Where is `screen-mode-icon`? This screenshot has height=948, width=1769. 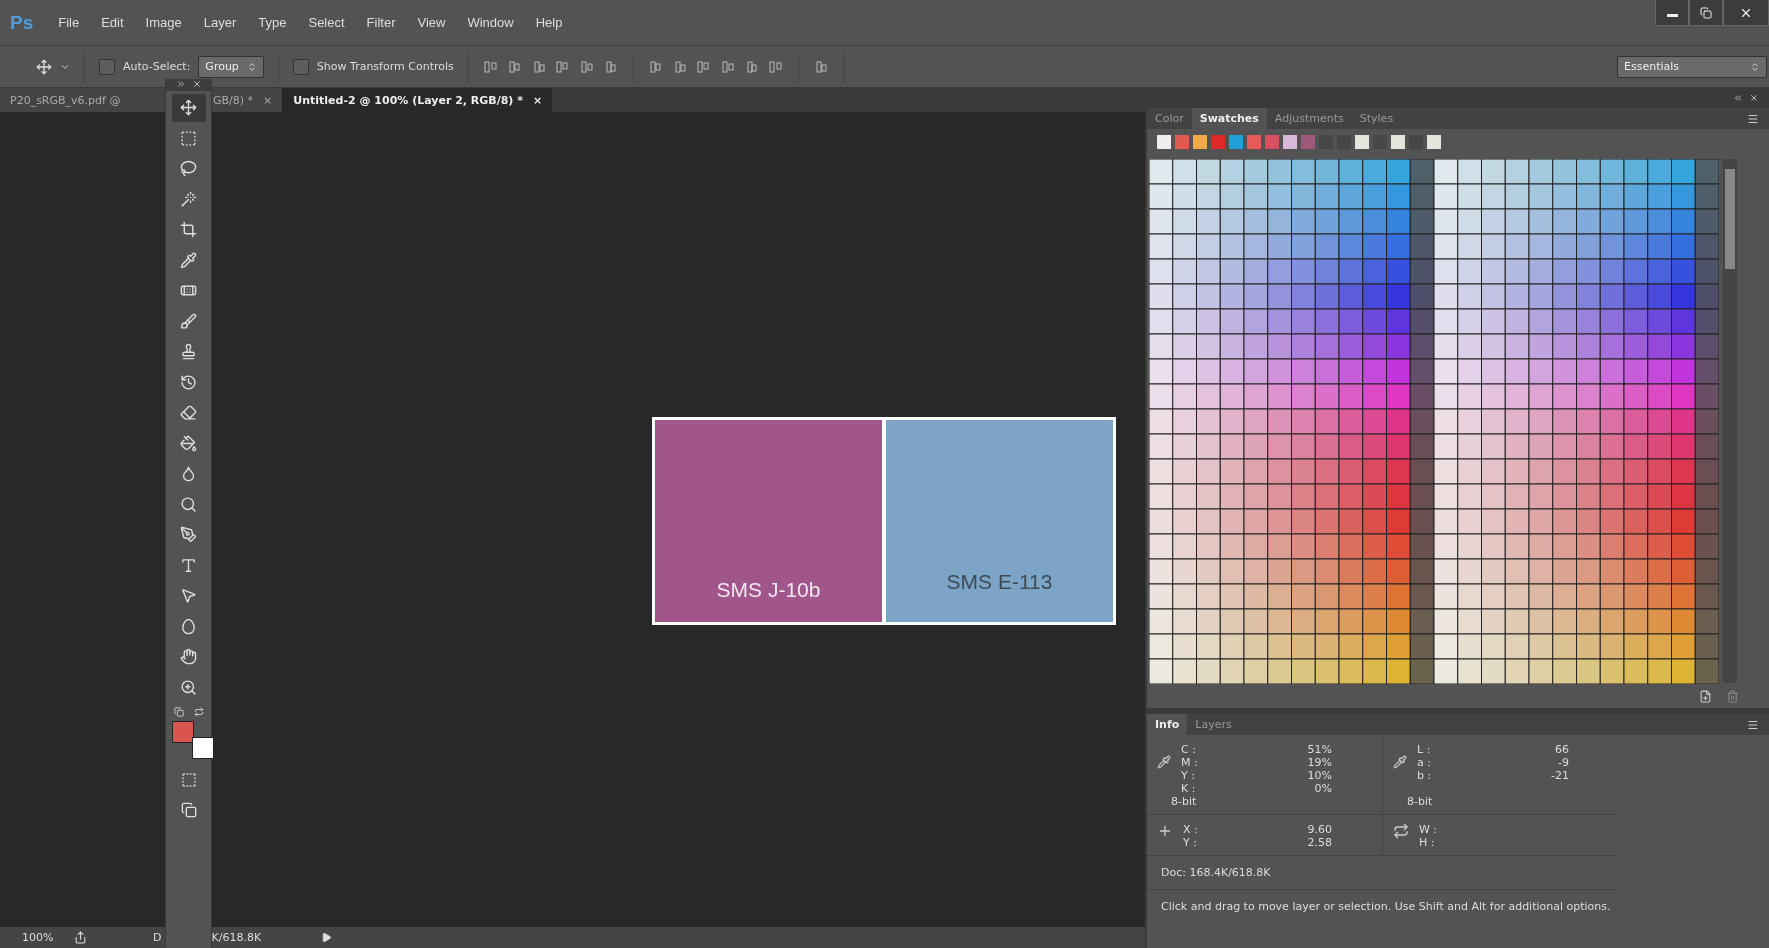
screen-mode-icon is located at coordinates (188, 810).